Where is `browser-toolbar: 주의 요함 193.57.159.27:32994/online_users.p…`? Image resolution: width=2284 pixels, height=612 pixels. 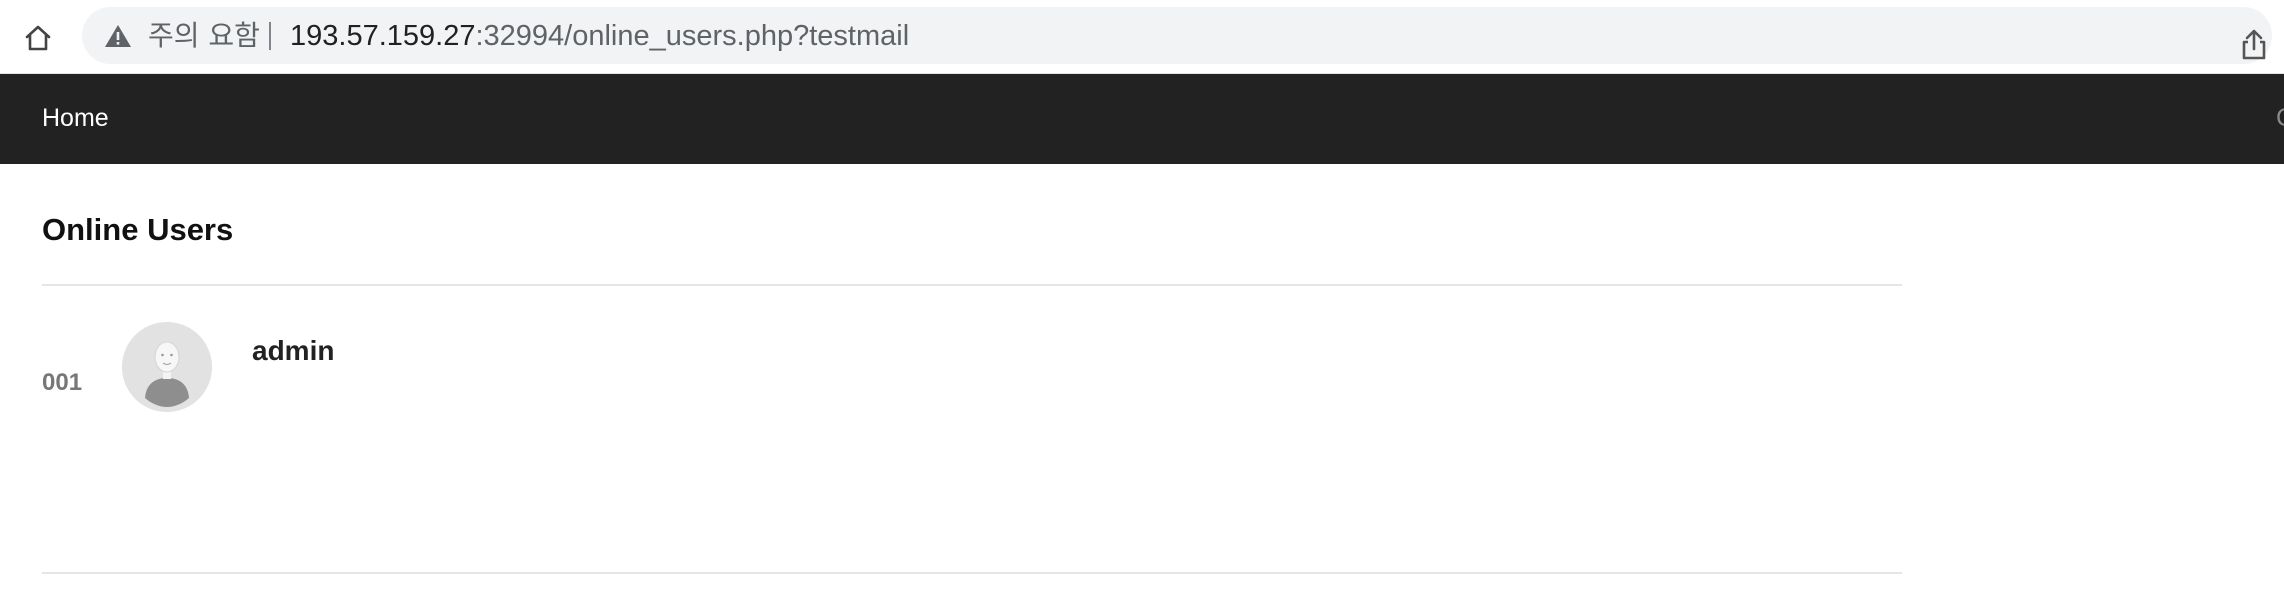 browser-toolbar: 주의 요함 193.57.159.27:32994/online_users.p… is located at coordinates (1142, 37).